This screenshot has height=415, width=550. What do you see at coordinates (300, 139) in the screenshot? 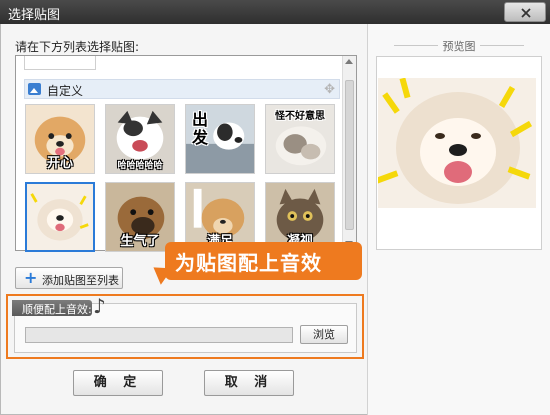
I see `sticker-thumb-shy: 怪不好意思` at bounding box center [300, 139].